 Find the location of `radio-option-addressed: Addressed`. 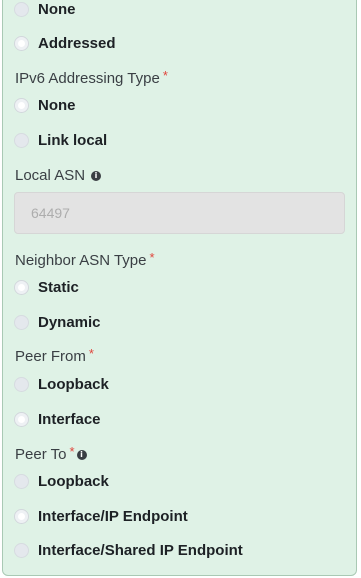

radio-option-addressed: Addressed is located at coordinates (65, 43).